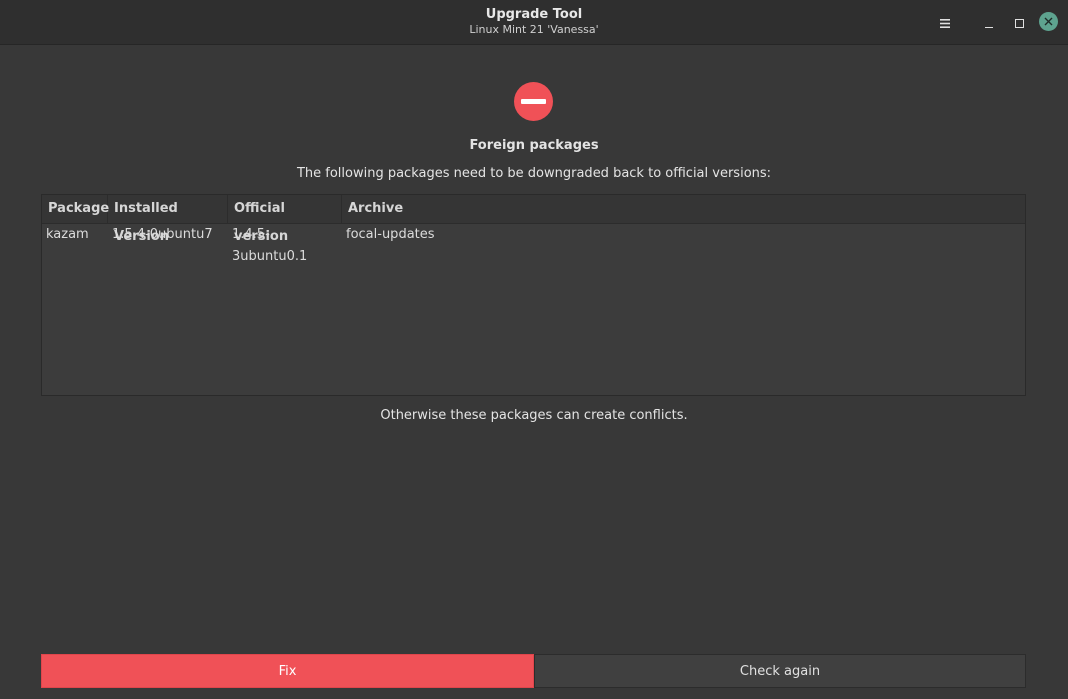  What do you see at coordinates (534, 145) in the screenshot?
I see `heading: Foreign packages` at bounding box center [534, 145].